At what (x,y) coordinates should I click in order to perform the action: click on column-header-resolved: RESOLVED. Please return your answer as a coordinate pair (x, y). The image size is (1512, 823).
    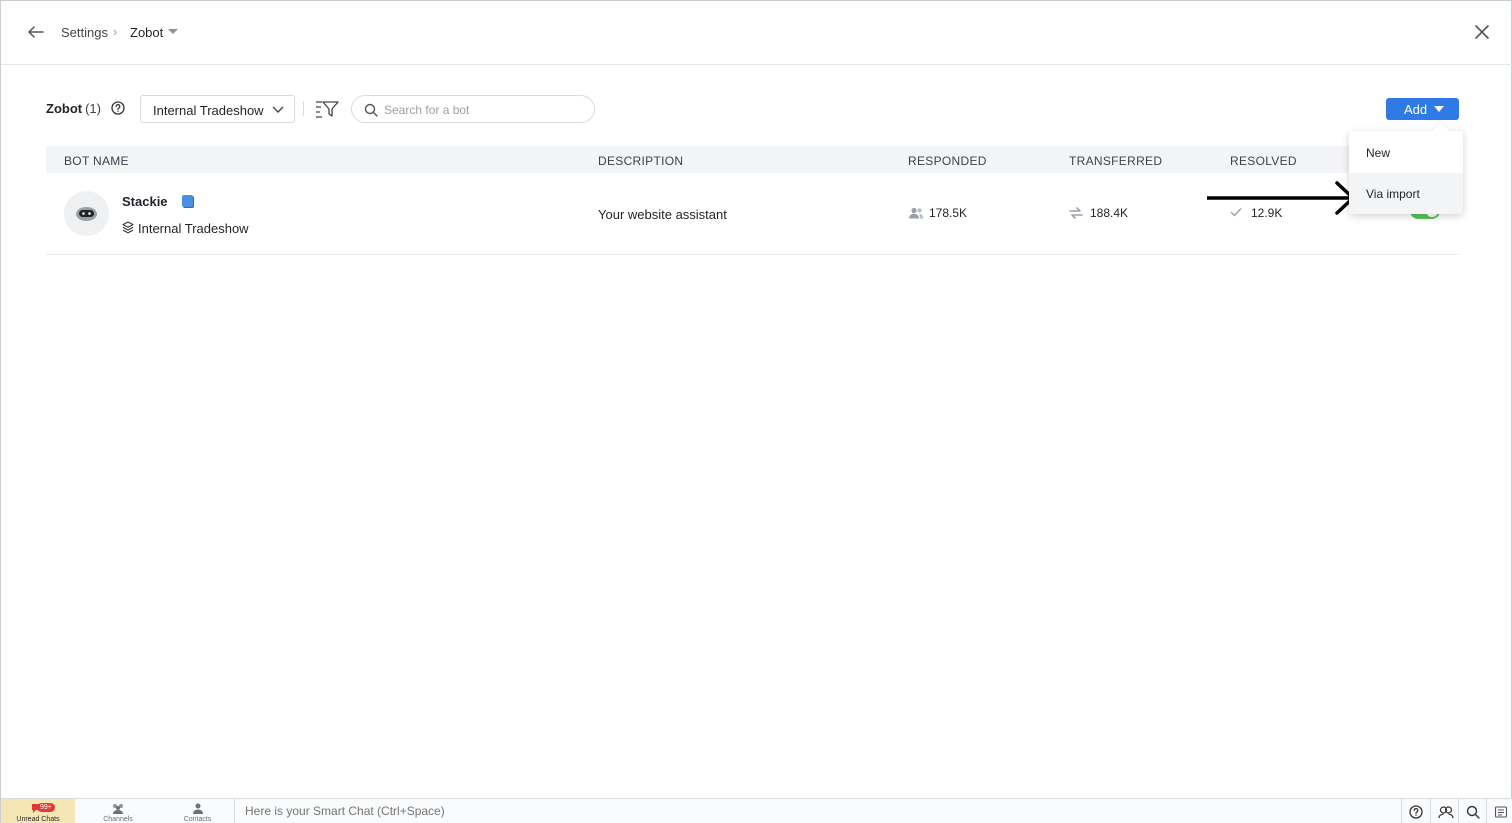
    Looking at the image, I should click on (1263, 161).